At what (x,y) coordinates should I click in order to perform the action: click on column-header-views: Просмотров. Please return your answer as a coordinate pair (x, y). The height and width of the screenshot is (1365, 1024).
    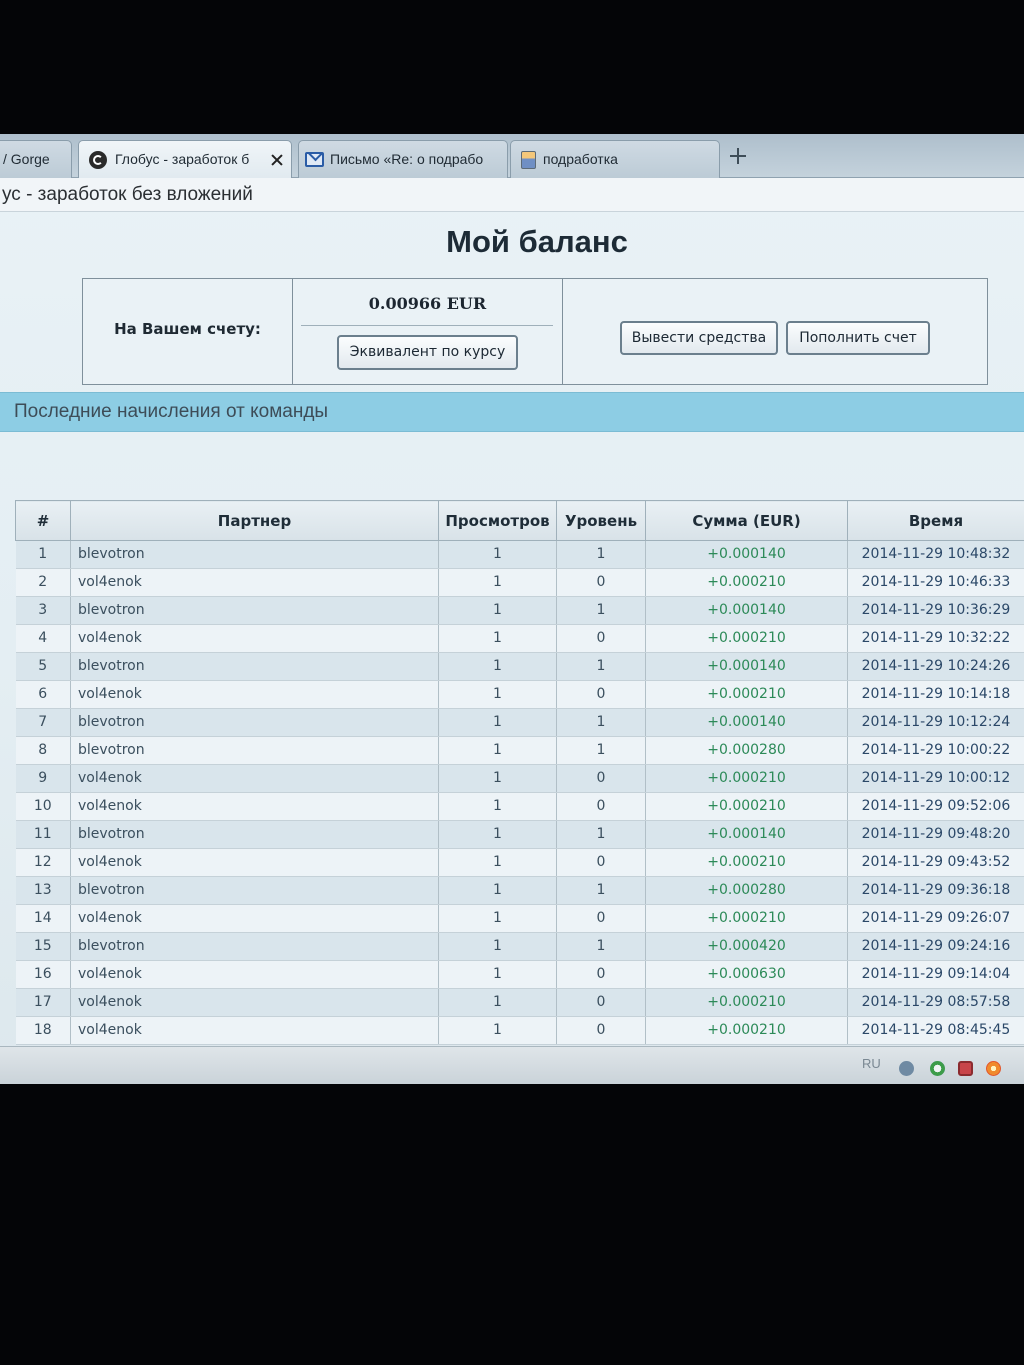
    Looking at the image, I should click on (497, 520).